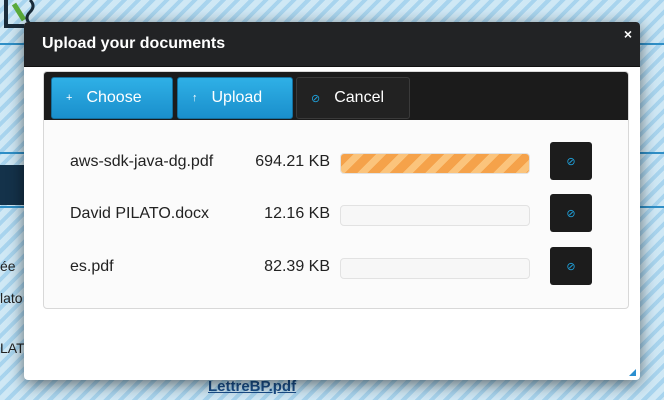 This screenshot has width=664, height=400. What do you see at coordinates (140, 213) in the screenshot?
I see `file-name: David PILATO.docx` at bounding box center [140, 213].